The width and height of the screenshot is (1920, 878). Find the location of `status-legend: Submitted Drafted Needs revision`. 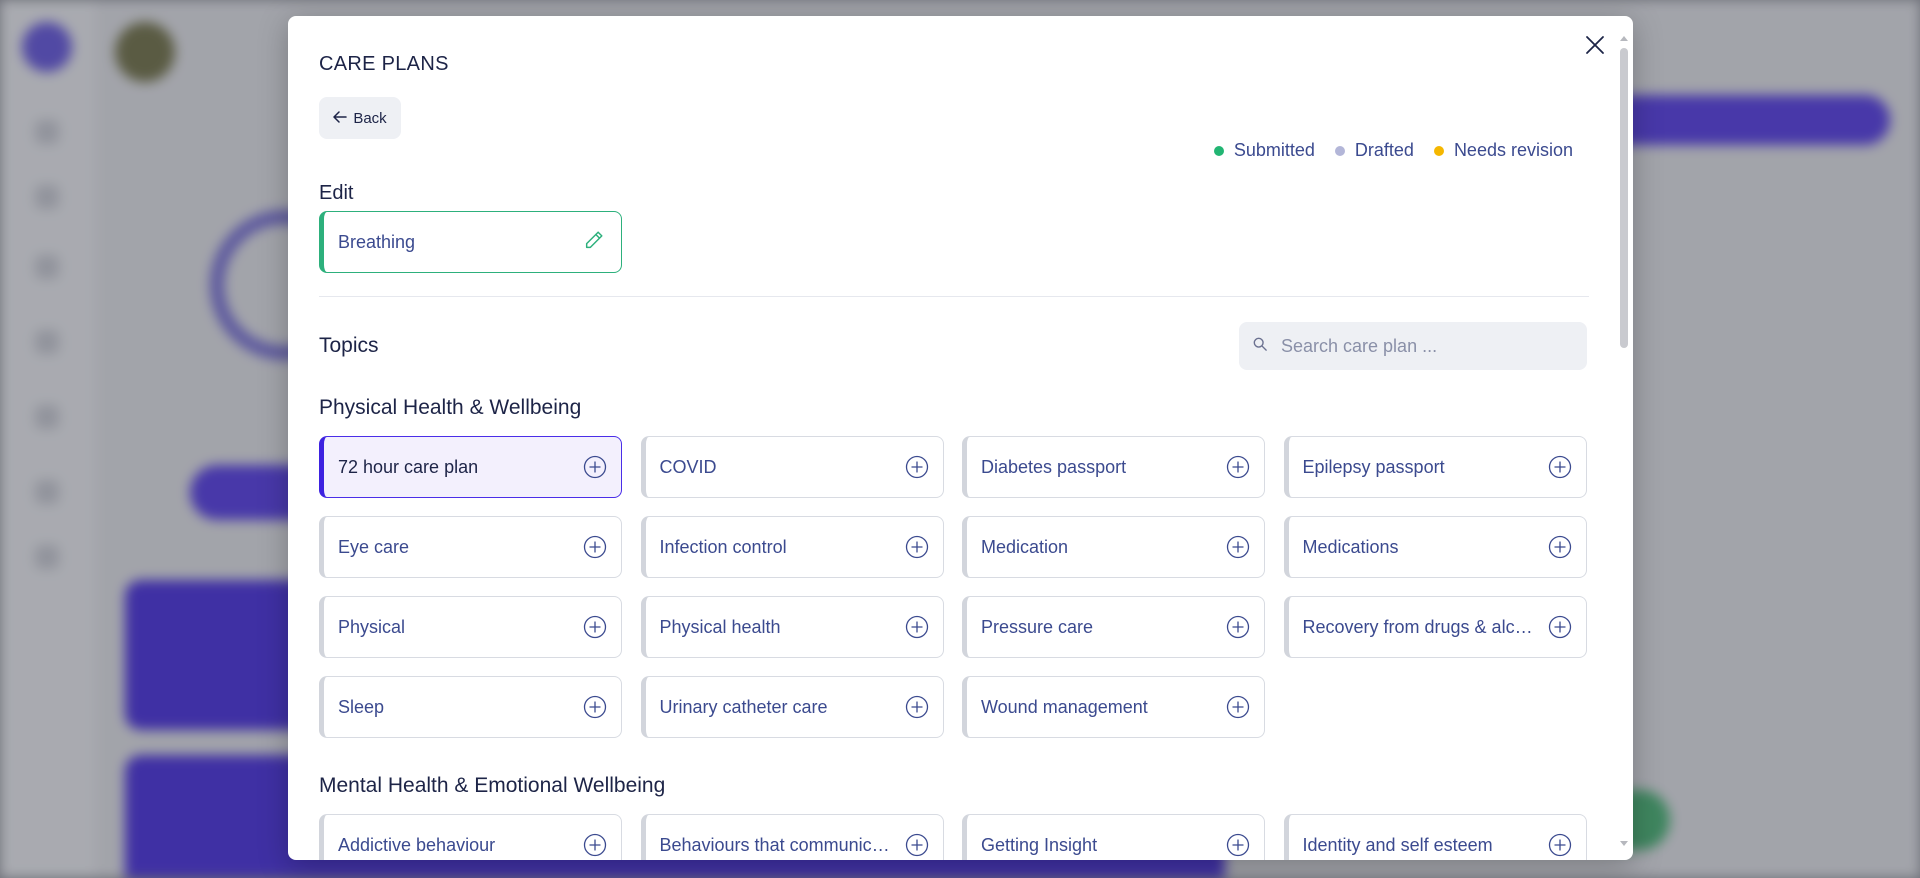

status-legend: Submitted Drafted Needs revision is located at coordinates (1393, 150).